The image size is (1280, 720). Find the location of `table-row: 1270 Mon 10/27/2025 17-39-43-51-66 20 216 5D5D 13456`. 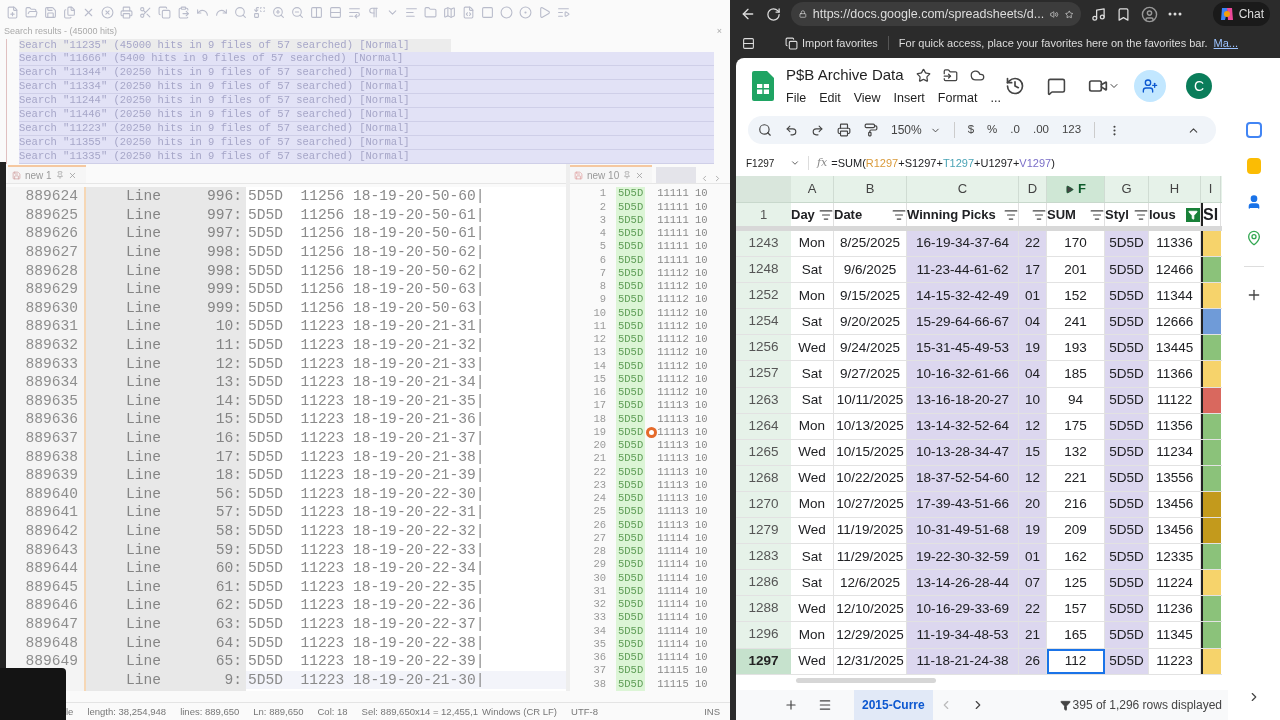

table-row: 1270 Mon 10/27/2025 17-39-43-51-66 20 216 5D5D 13456 is located at coordinates (979, 505).